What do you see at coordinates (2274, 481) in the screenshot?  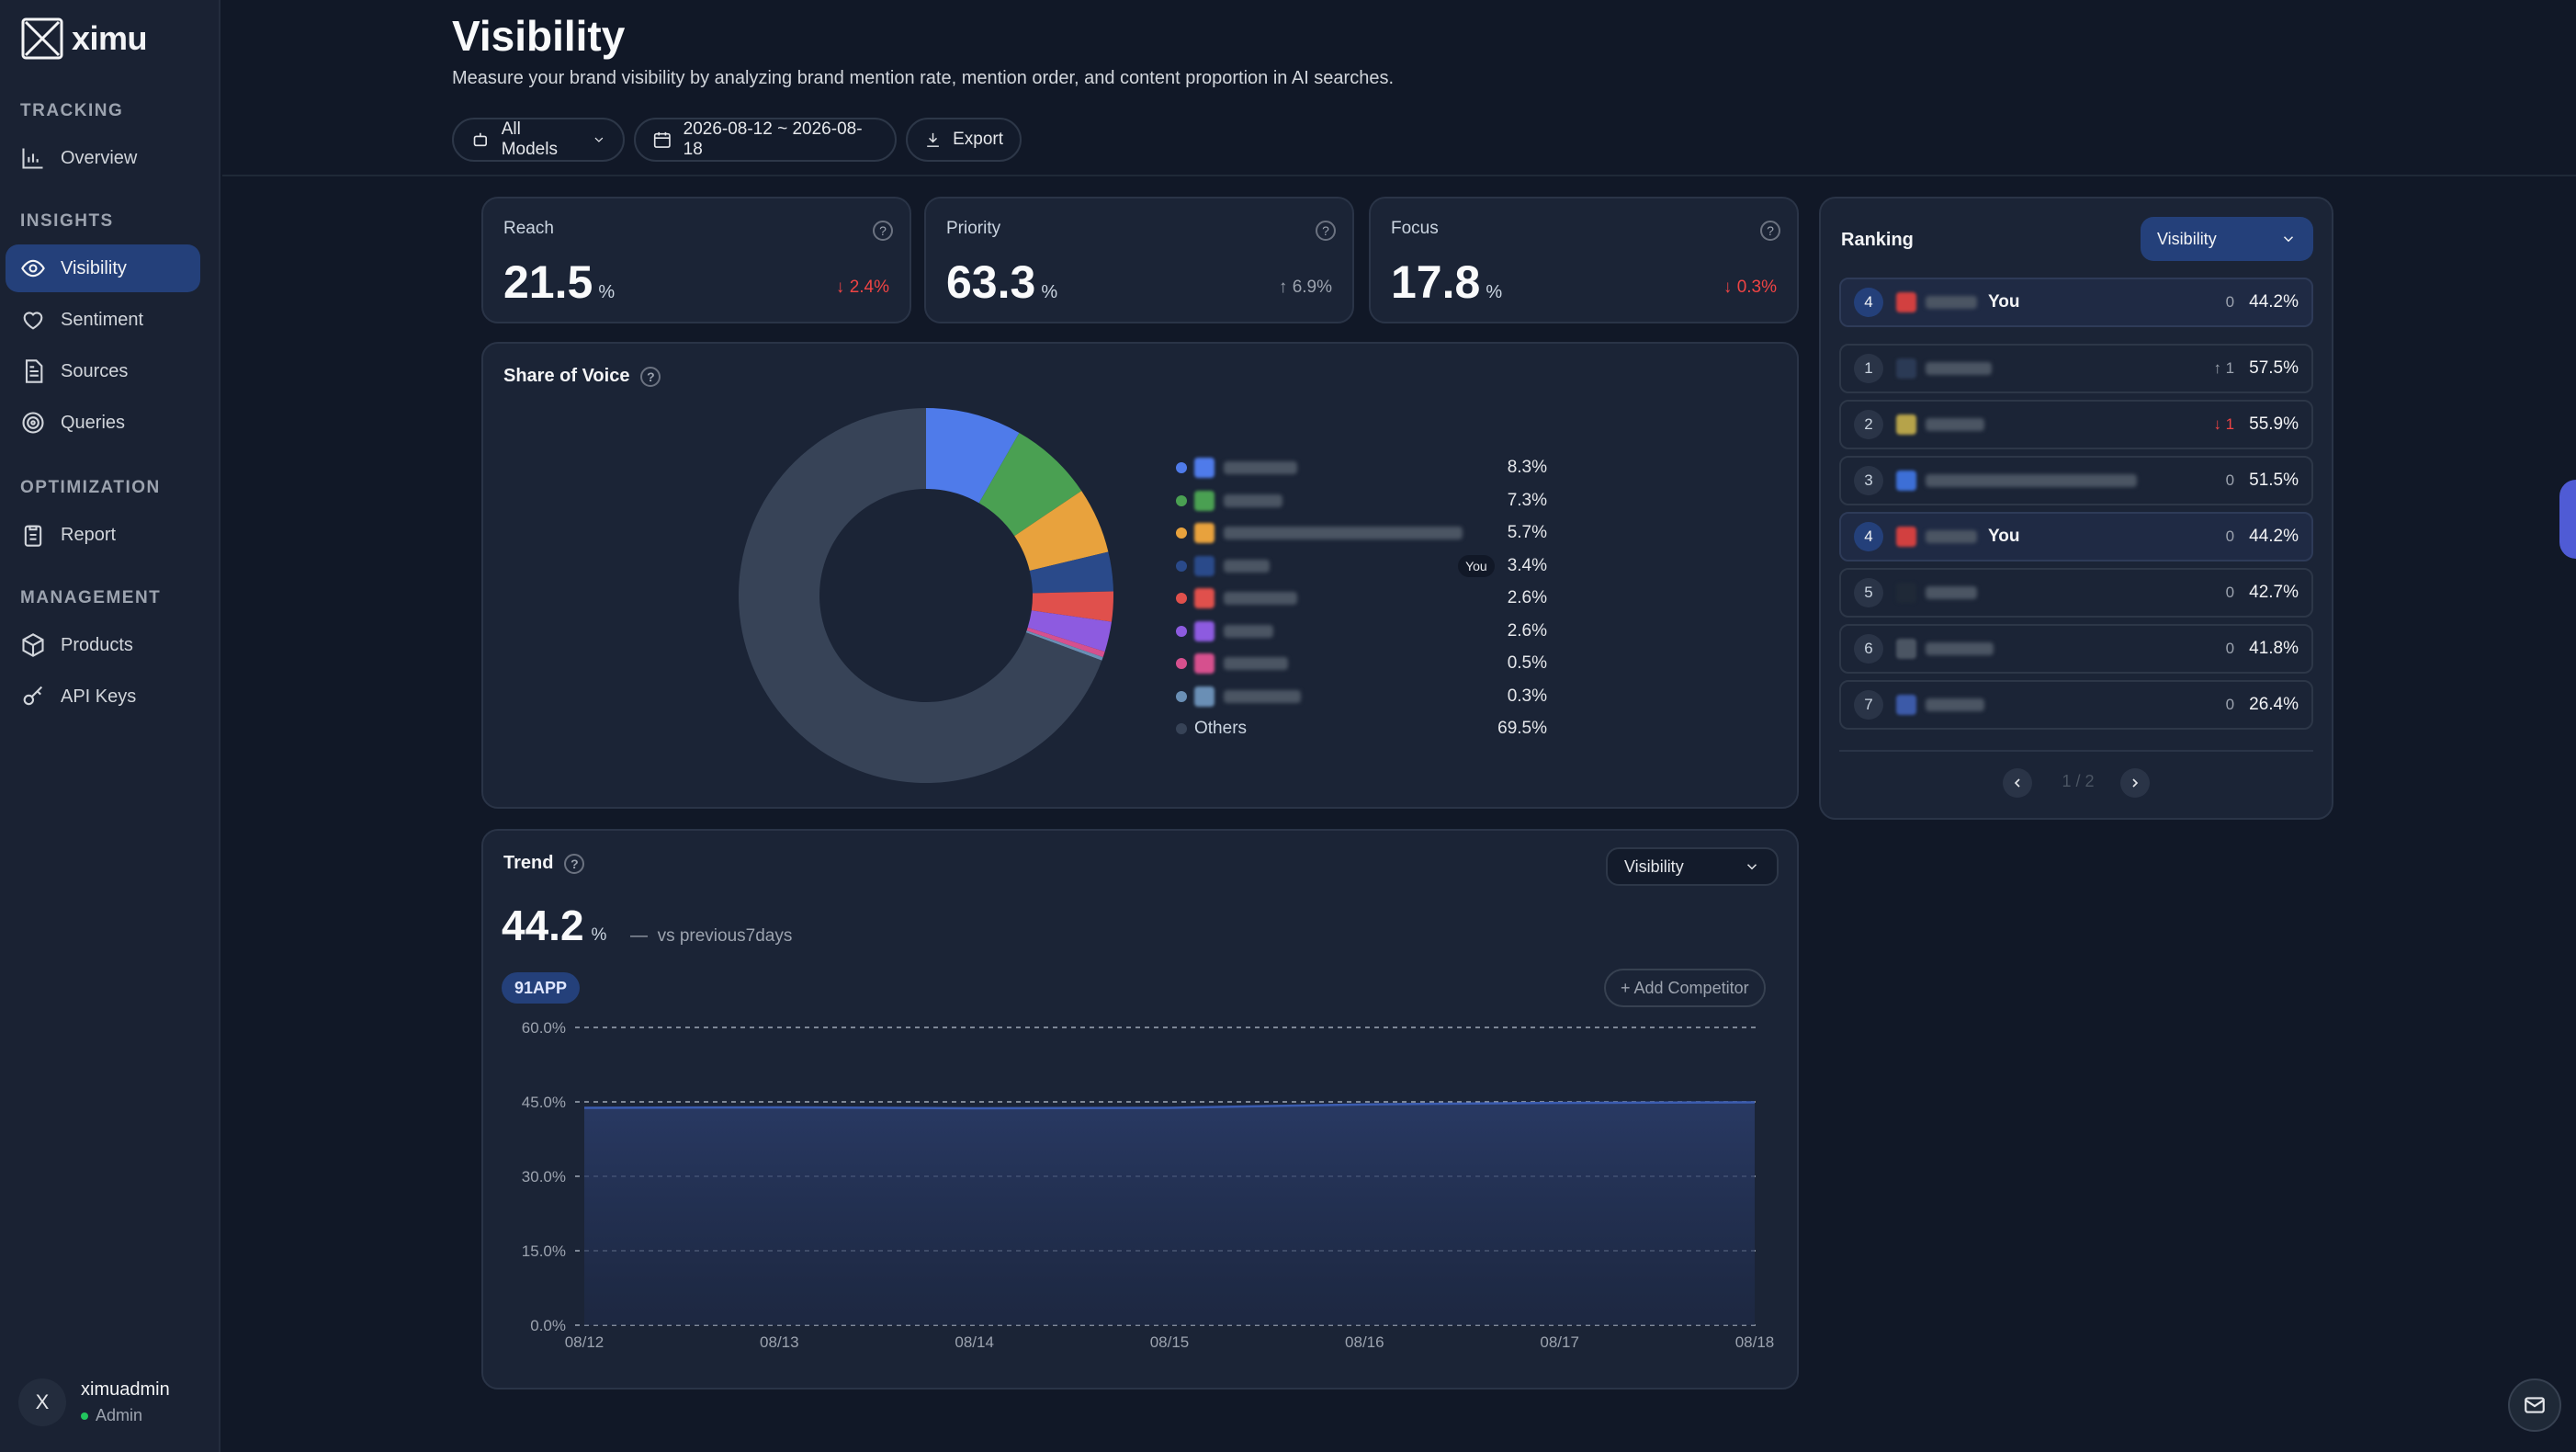 I see `rank-percent: 51.5%` at bounding box center [2274, 481].